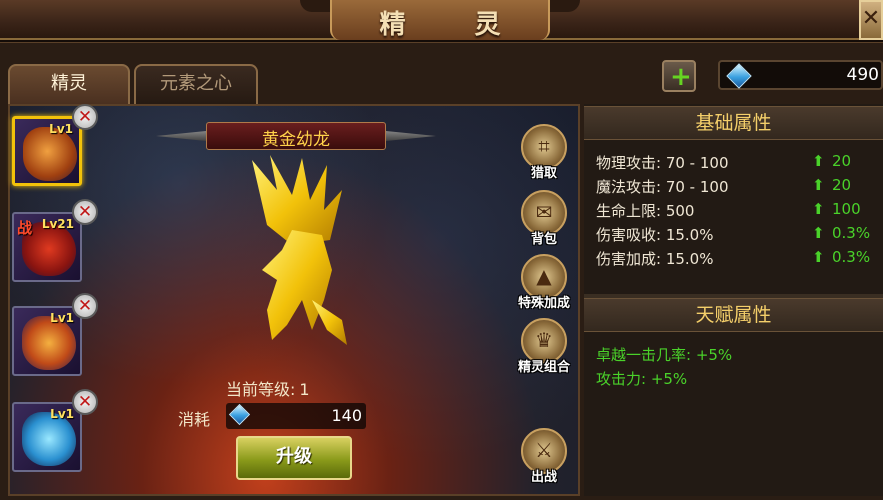  What do you see at coordinates (862, 75) in the screenshot?
I see `currency-amount: 490` at bounding box center [862, 75].